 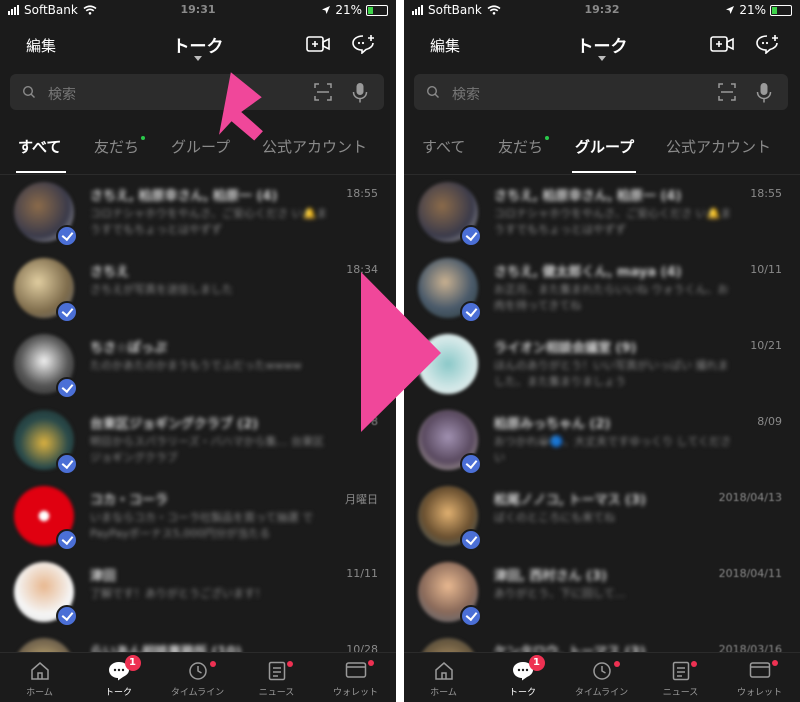 I want to click on battery-icon, so click(x=377, y=10).